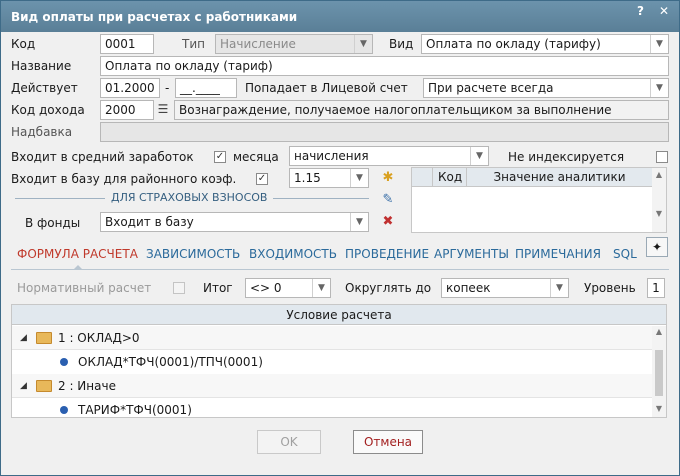 Image resolution: width=680 pixels, height=476 pixels. Describe the element at coordinates (220, 157) in the screenshot. I see `sredniy-checkbox: ✓` at that location.